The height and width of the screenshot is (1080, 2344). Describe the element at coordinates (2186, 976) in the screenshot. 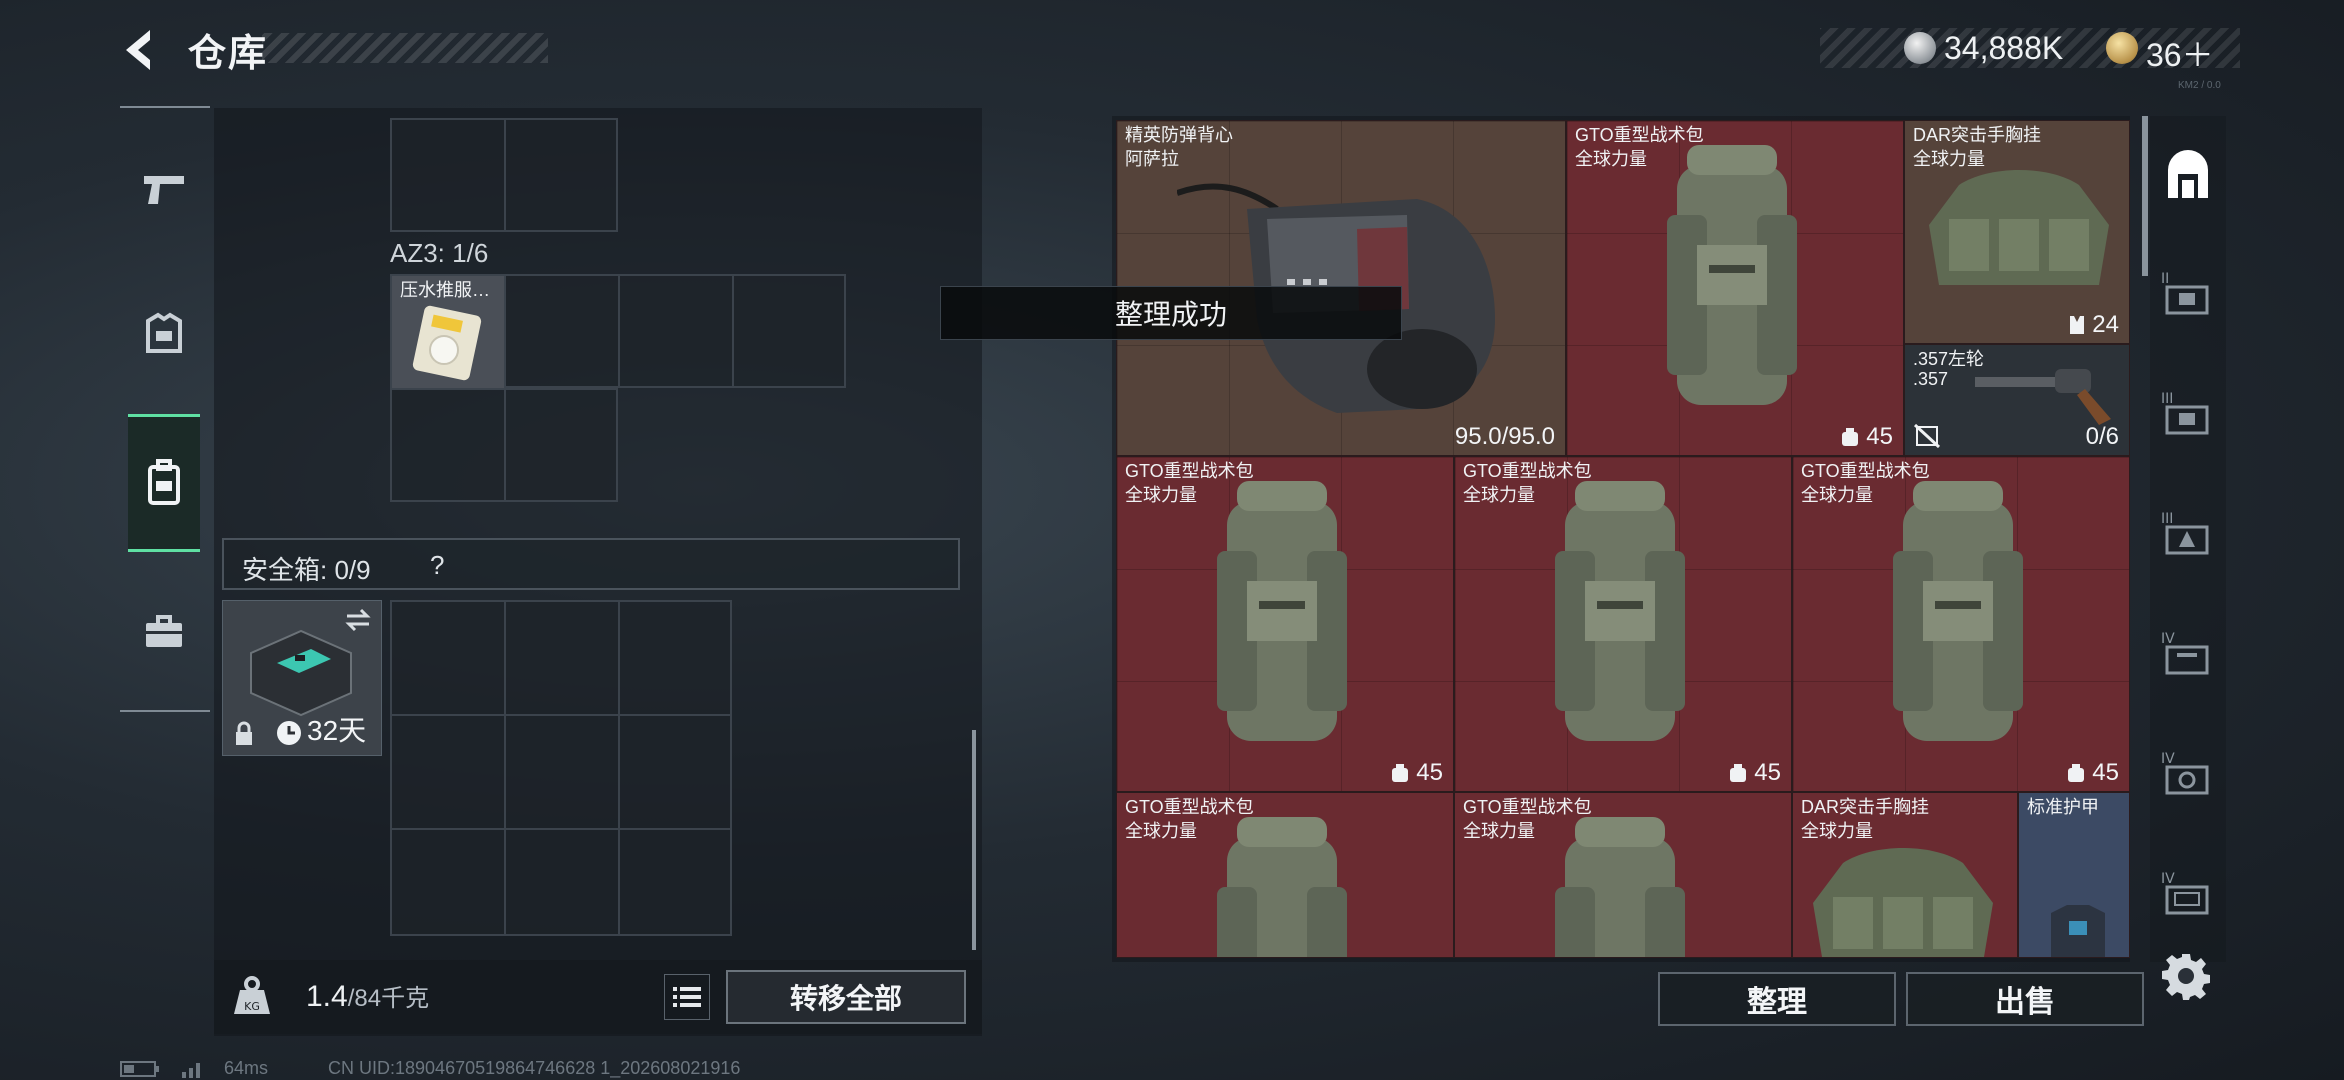

I see `gear-icon` at that location.